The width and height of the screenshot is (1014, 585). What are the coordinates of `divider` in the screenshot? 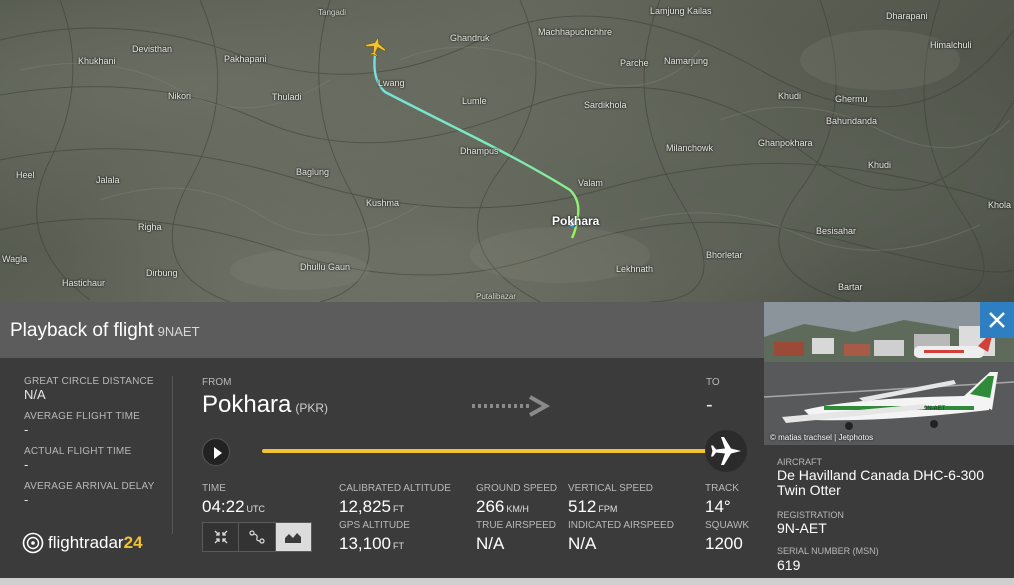 It's located at (172, 455).